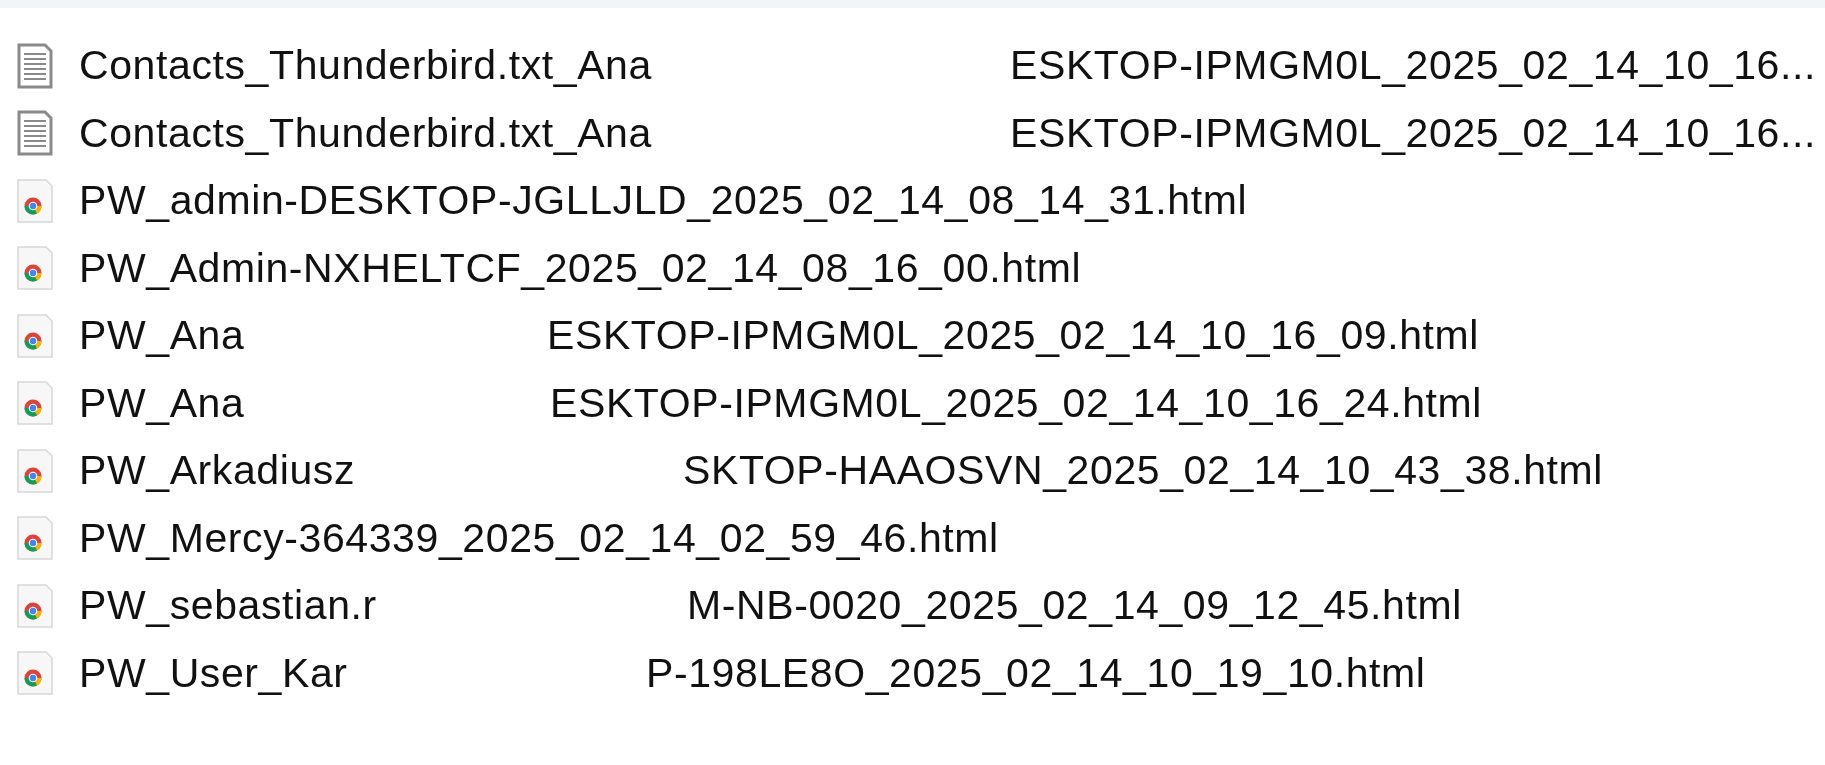 The image size is (1825, 765). What do you see at coordinates (1013, 336) in the screenshot?
I see `file-name-end: ESKTOP-IPMGM0L_2025_02_14_10_16_09.html` at bounding box center [1013, 336].